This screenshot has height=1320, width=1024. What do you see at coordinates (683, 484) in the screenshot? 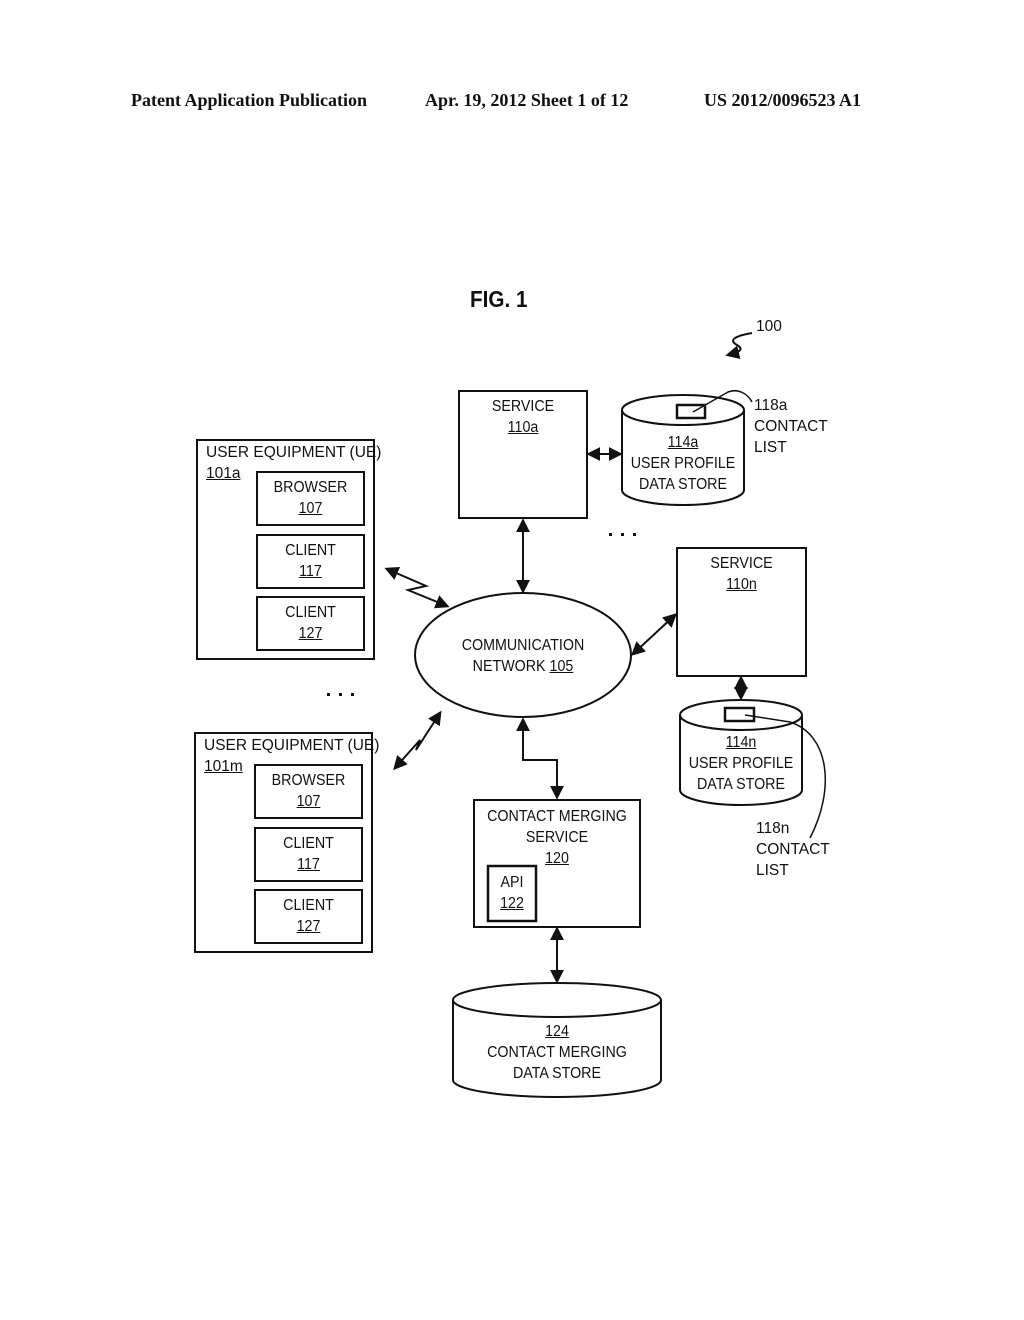
I see `store-114a-line2: DATA STORE` at bounding box center [683, 484].